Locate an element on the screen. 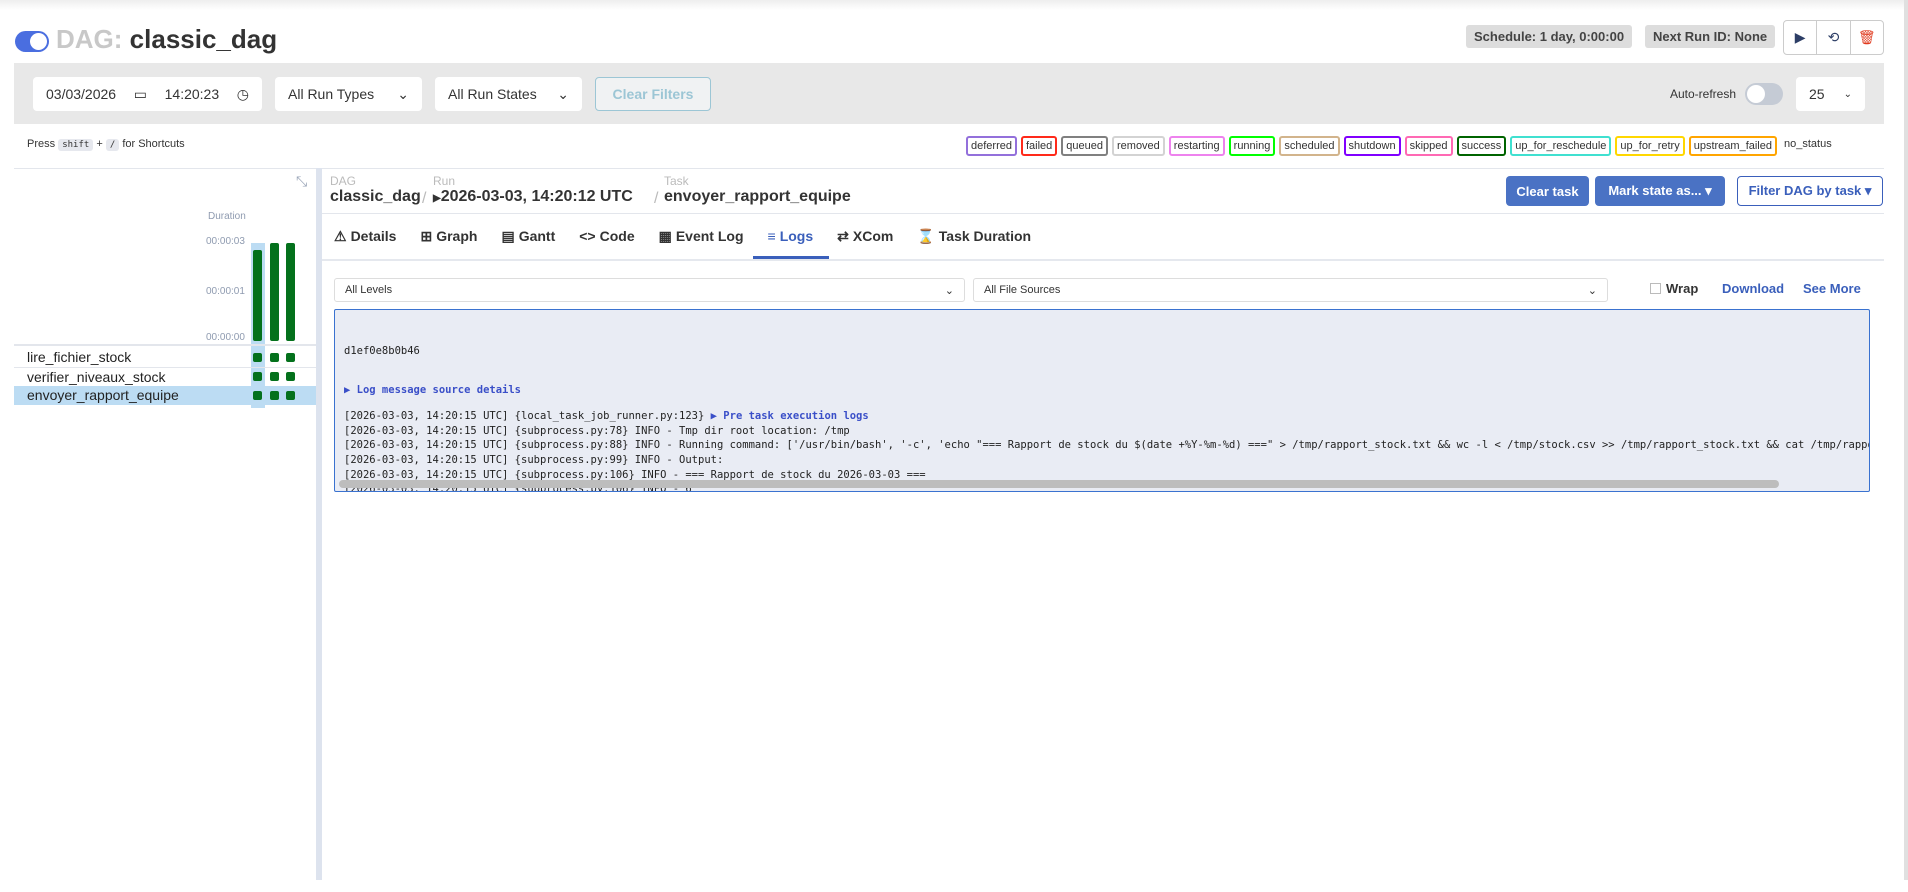 The height and width of the screenshot is (892, 1908). page-title: DAG: classic_dag is located at coordinates (166, 39).